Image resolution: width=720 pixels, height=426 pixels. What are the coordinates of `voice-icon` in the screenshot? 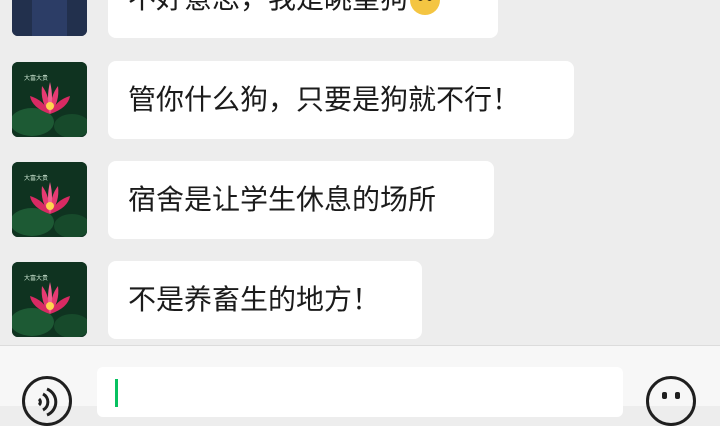 It's located at (47, 401).